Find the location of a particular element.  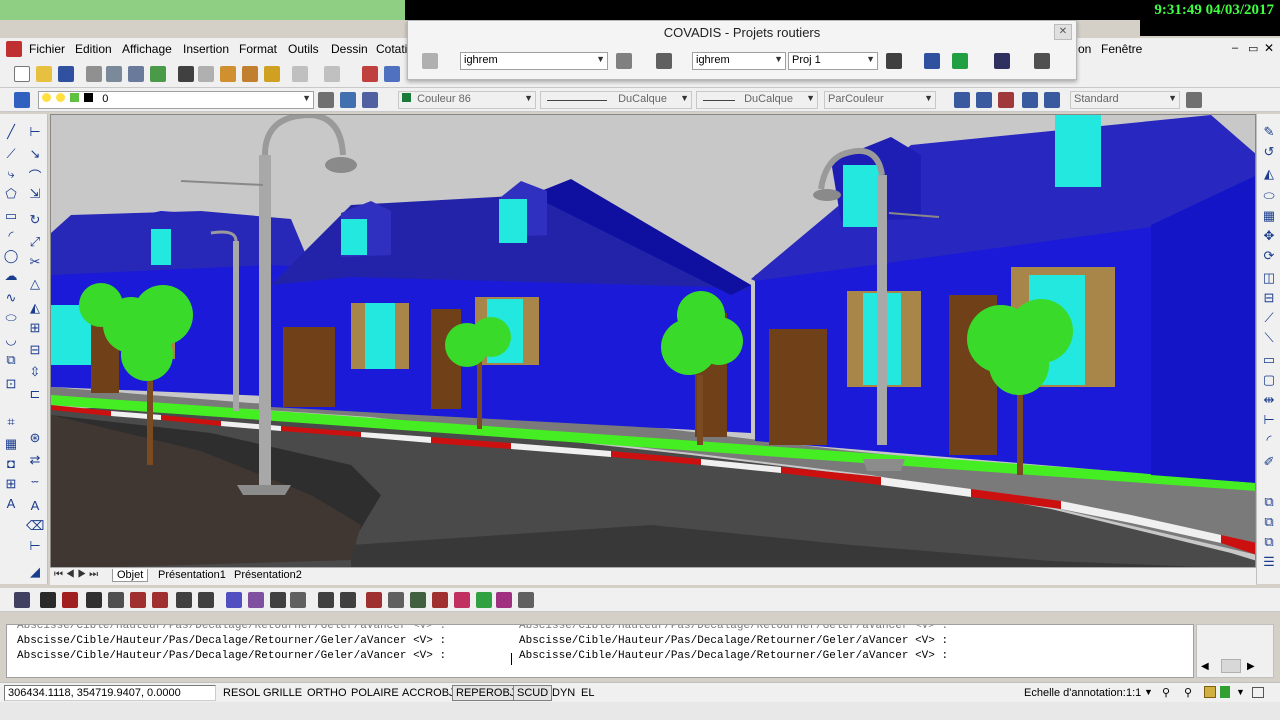

covadis-layer-icon is located at coordinates (504, 600).